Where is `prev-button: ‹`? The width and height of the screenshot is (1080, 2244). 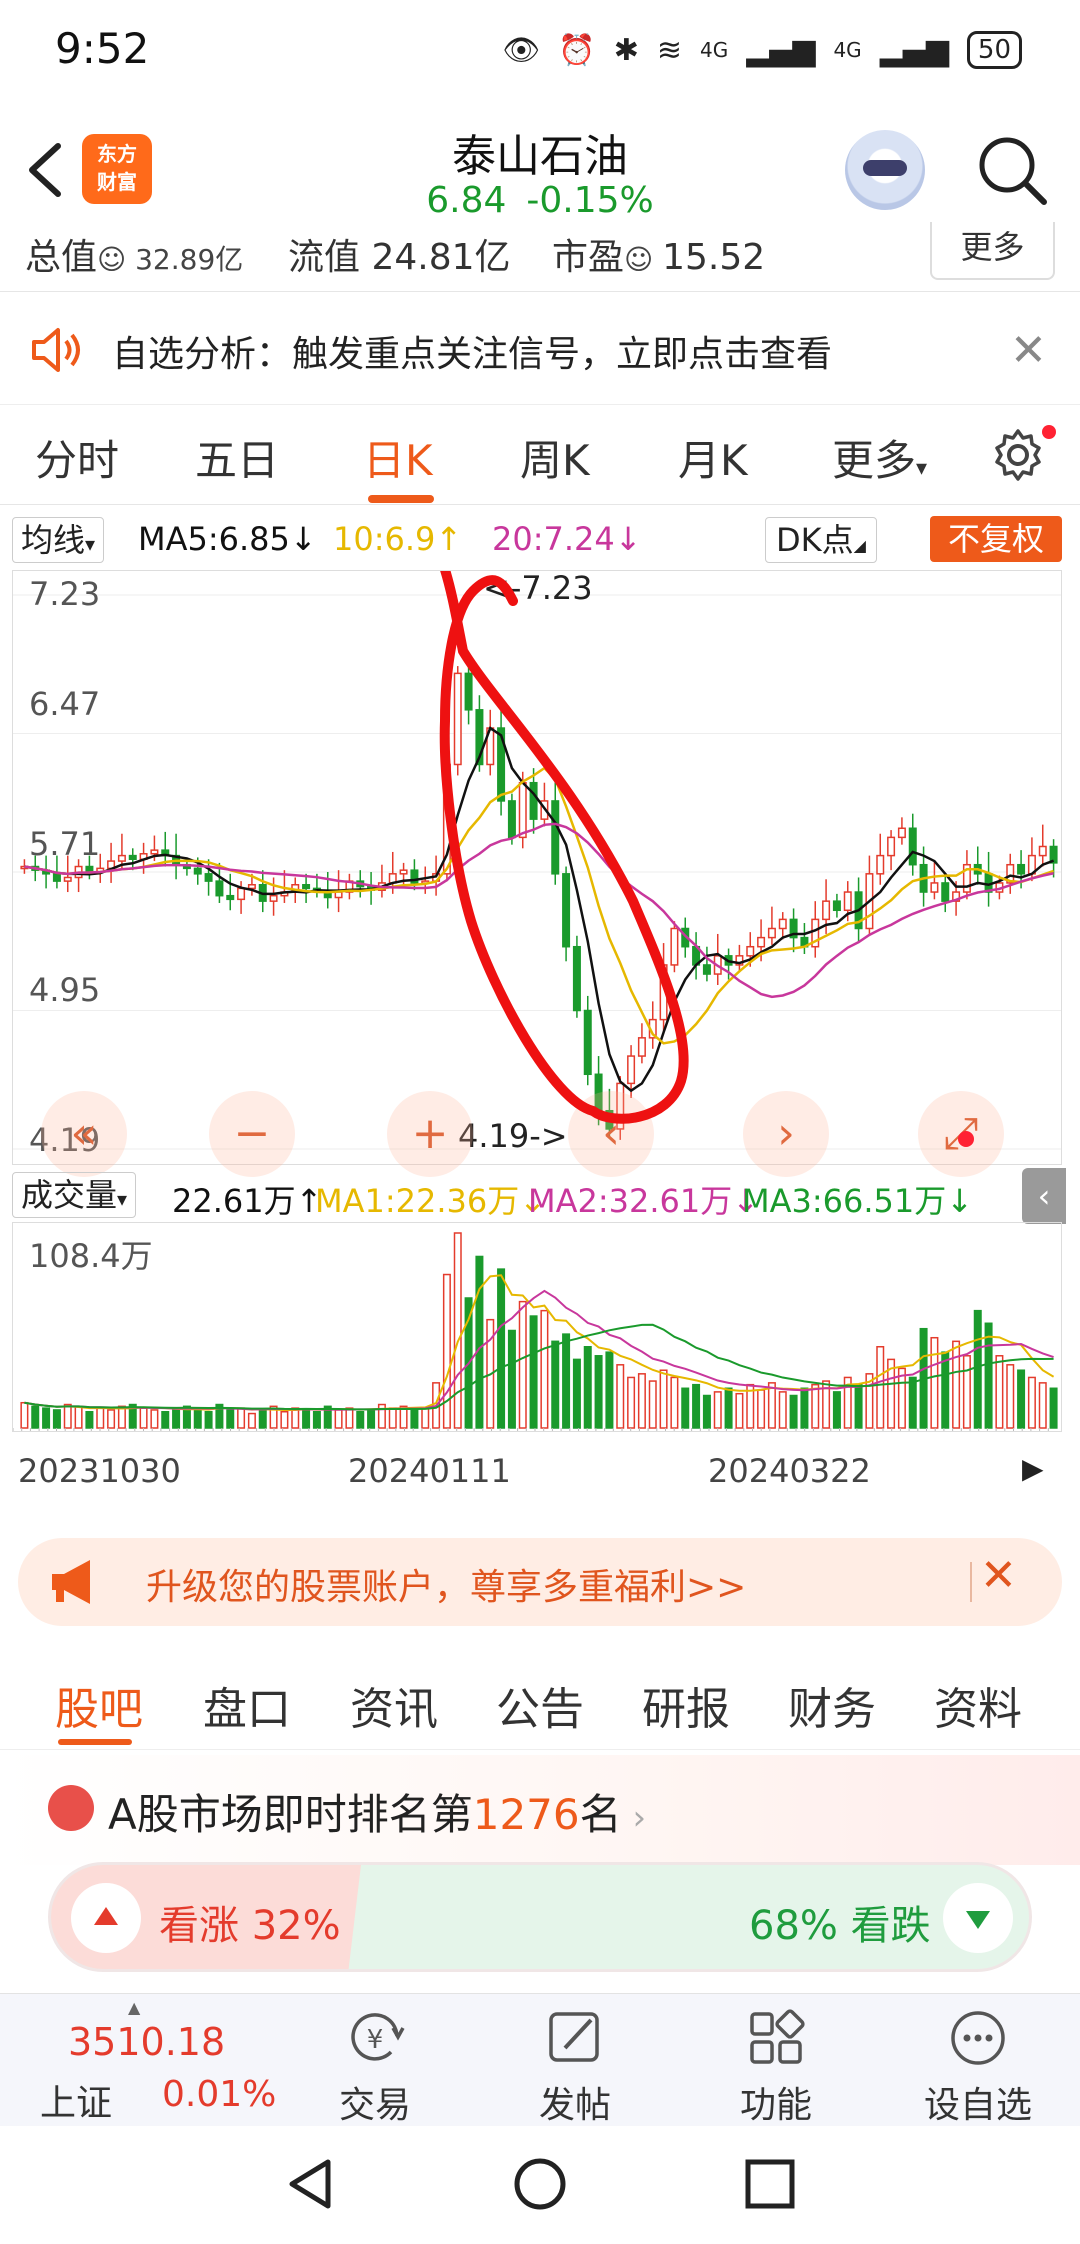 prev-button: ‹ is located at coordinates (611, 1134).